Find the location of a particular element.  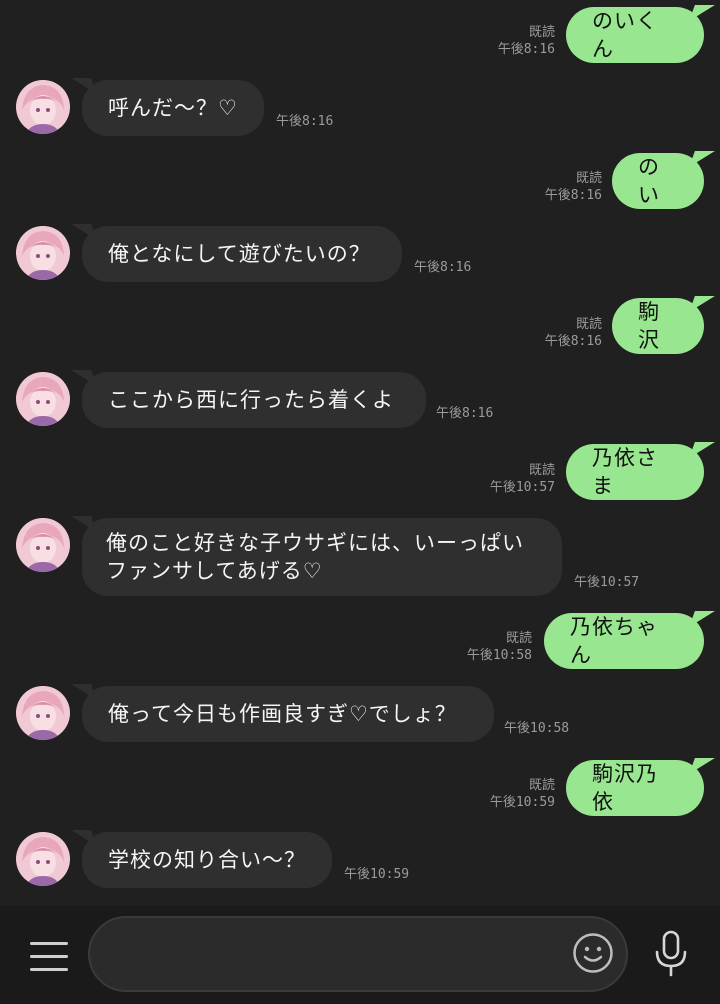

message-text: 呼んだ〜？♡ is located at coordinates (173, 108).